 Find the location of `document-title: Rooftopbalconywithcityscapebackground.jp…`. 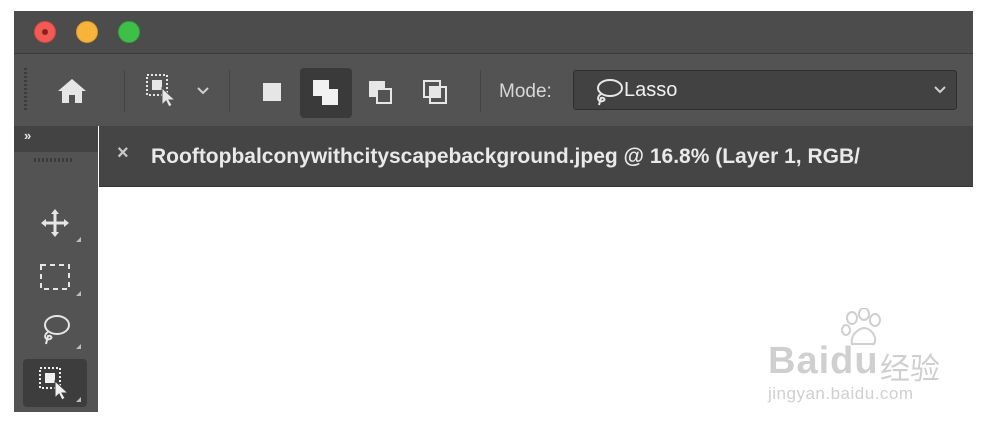

document-title: Rooftopbalconywithcityscapebackground.jp… is located at coordinates (505, 156).